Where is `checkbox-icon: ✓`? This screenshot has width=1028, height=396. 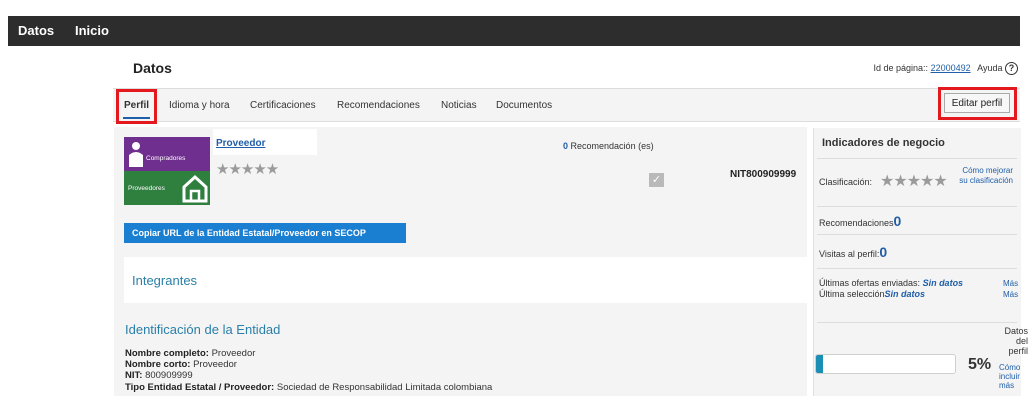 checkbox-icon: ✓ is located at coordinates (656, 180).